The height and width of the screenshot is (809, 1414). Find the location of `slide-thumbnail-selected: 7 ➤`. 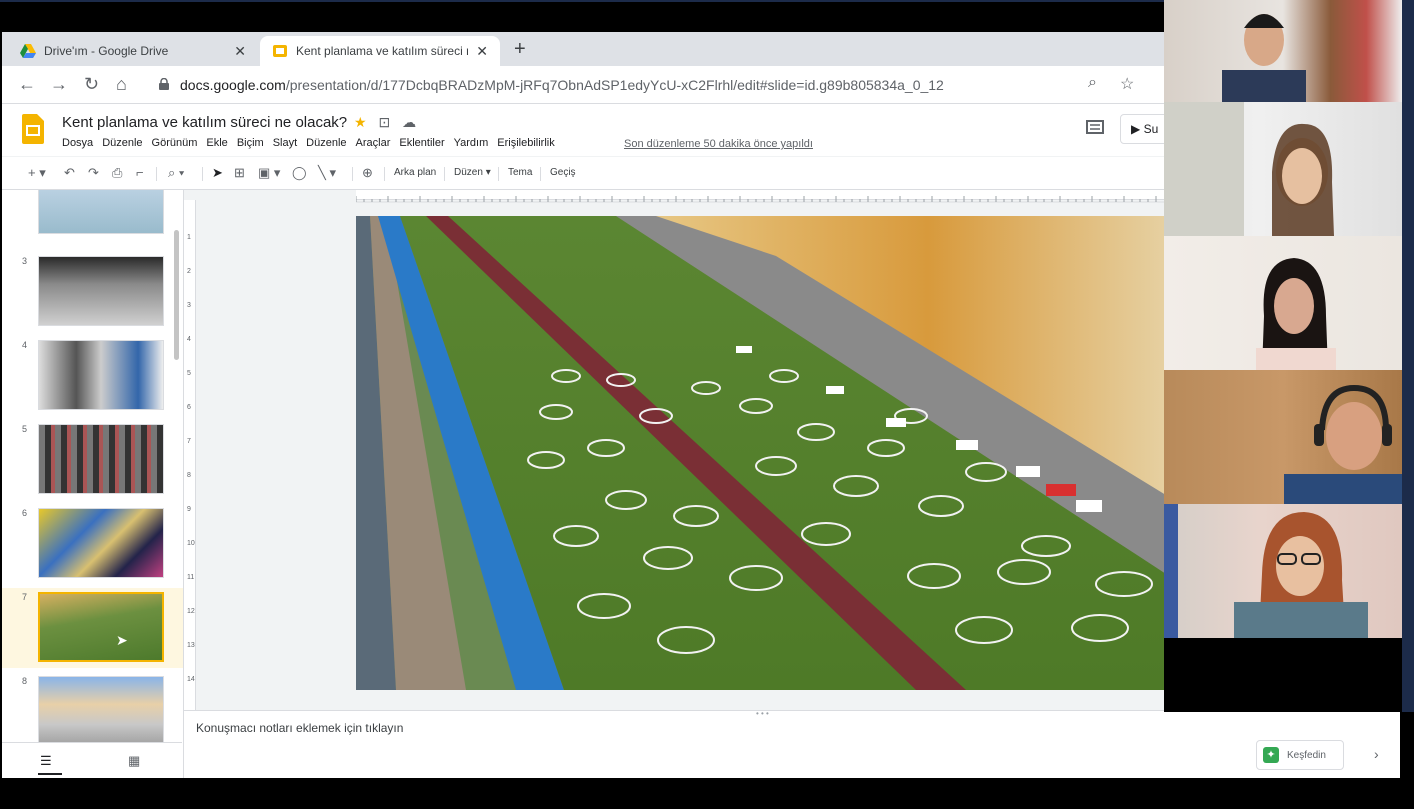

slide-thumbnail-selected: 7 ➤ is located at coordinates (92, 628).